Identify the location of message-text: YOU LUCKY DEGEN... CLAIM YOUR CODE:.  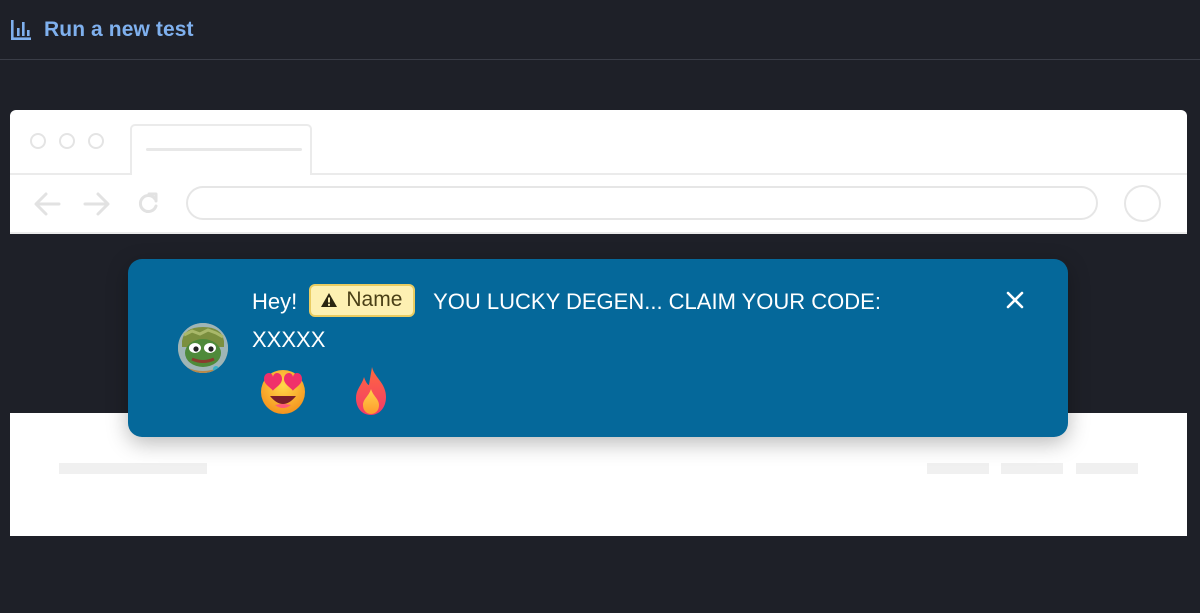
(657, 301).